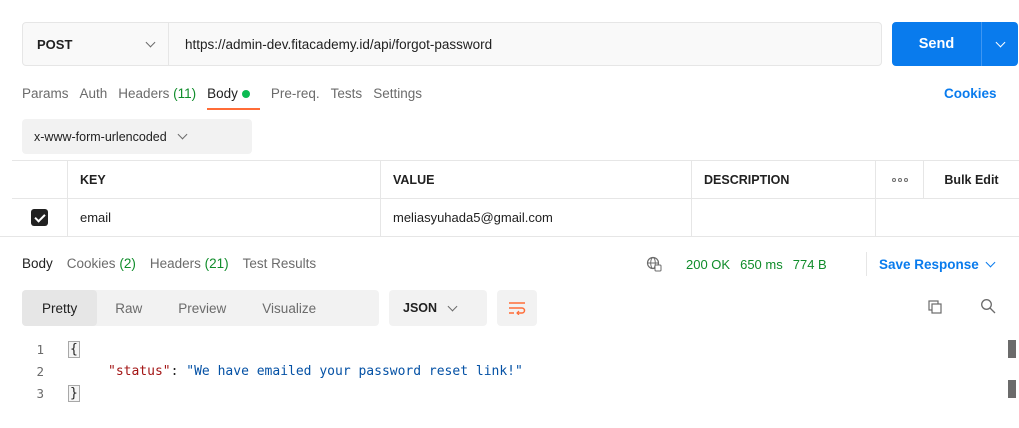 This screenshot has height=428, width=1019. What do you see at coordinates (96, 44) in the screenshot?
I see `method-select: POST` at bounding box center [96, 44].